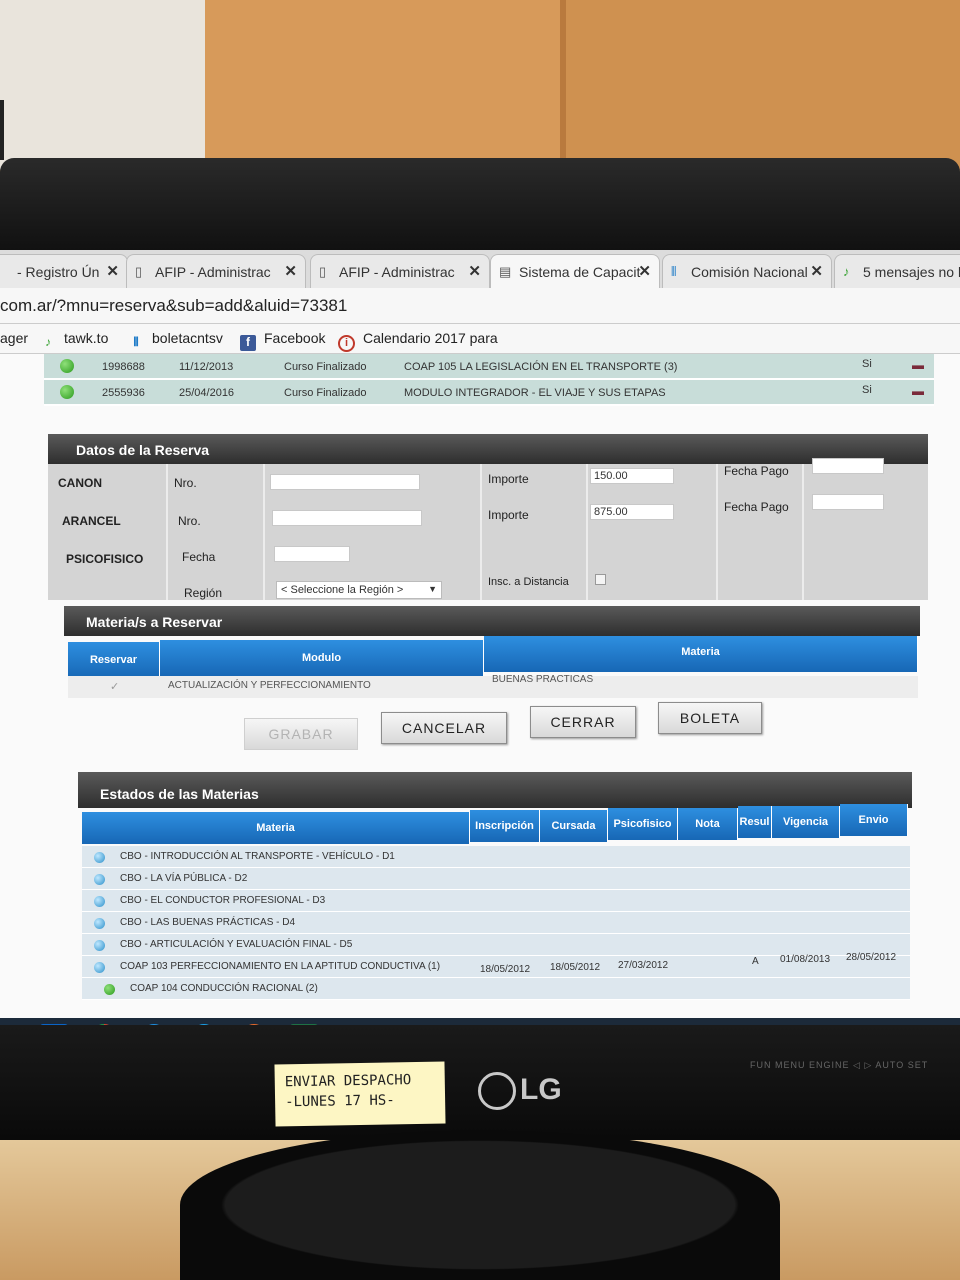 The width and height of the screenshot is (960, 1280). What do you see at coordinates (563, 85) in the screenshot?
I see `wall-seam` at bounding box center [563, 85].